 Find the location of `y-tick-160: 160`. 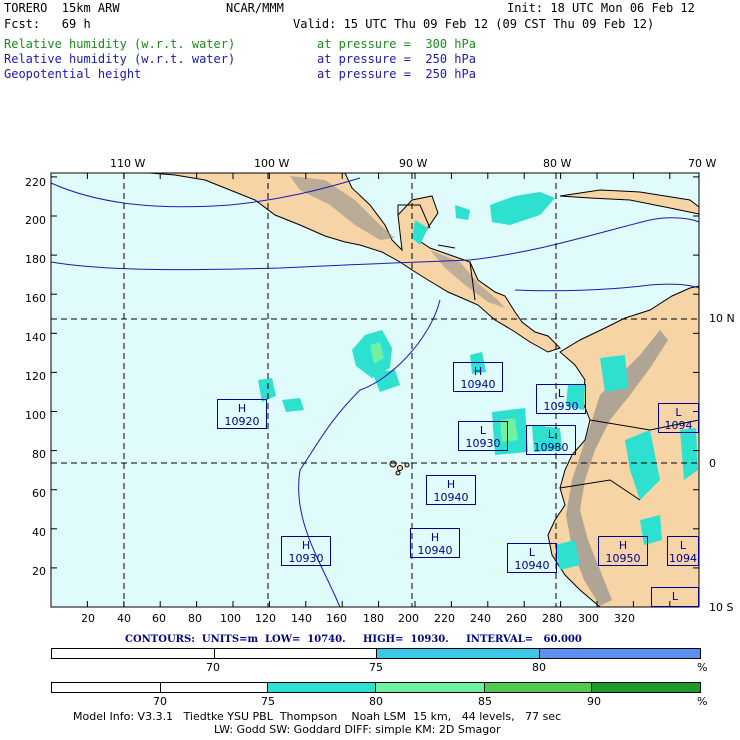

y-tick-160: 160 is located at coordinates (35, 298).